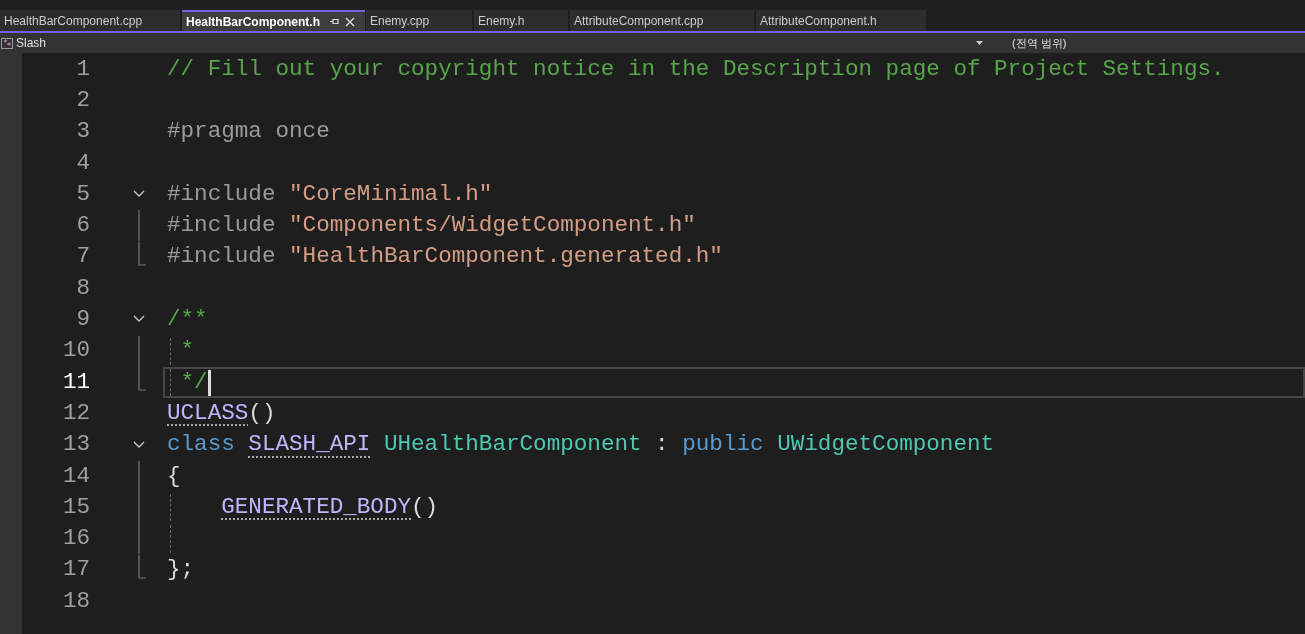  What do you see at coordinates (90, 20) in the screenshot?
I see `file-tab: HealthBarComponent.cpp` at bounding box center [90, 20].